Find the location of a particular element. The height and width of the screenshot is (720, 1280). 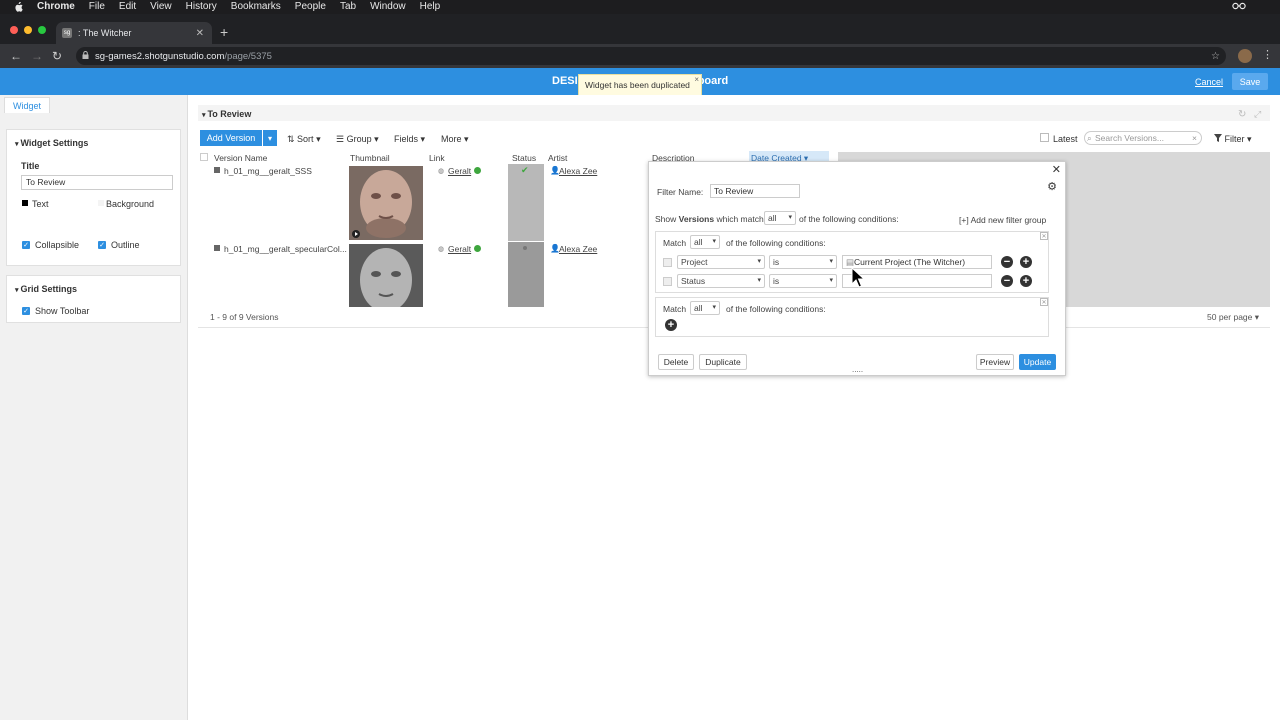

add-version-dropdown: ▾ is located at coordinates (270, 138).